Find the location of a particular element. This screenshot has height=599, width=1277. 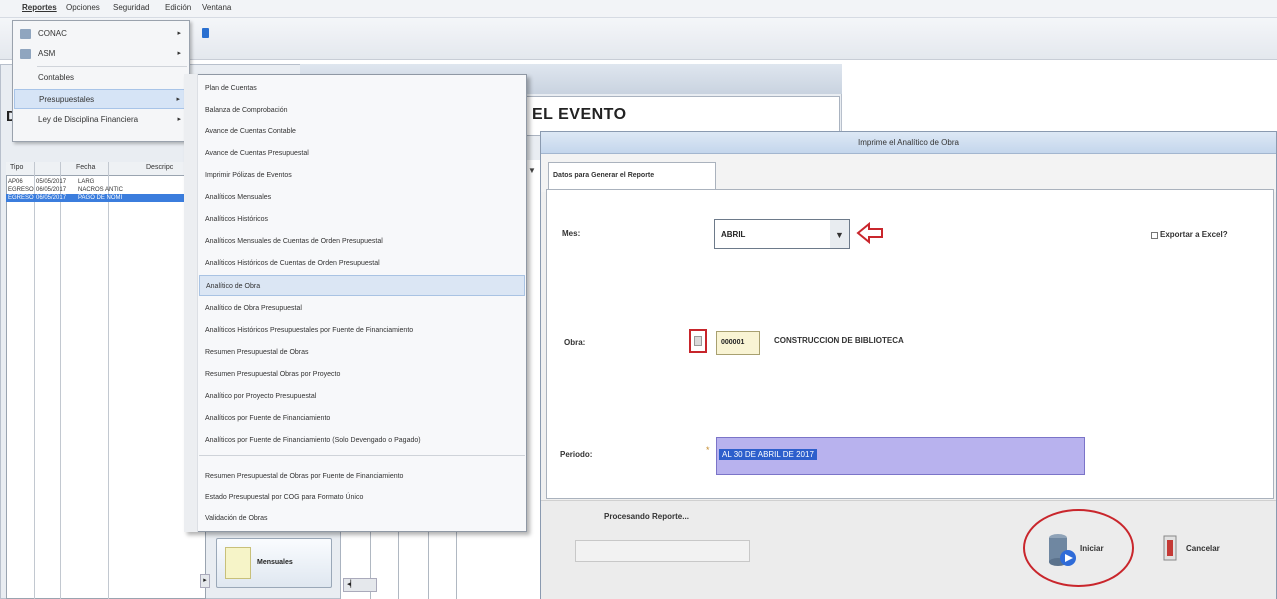

toolbar-info-icon is located at coordinates (205, 33).